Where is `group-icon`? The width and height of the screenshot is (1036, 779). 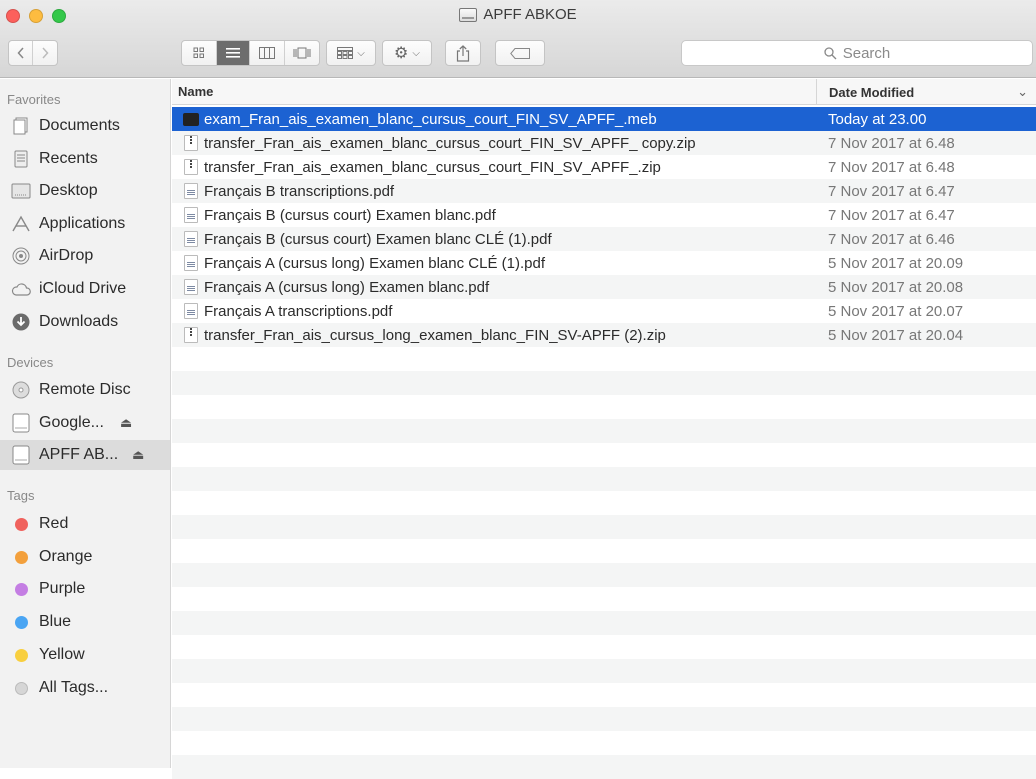
group-icon is located at coordinates (345, 53).